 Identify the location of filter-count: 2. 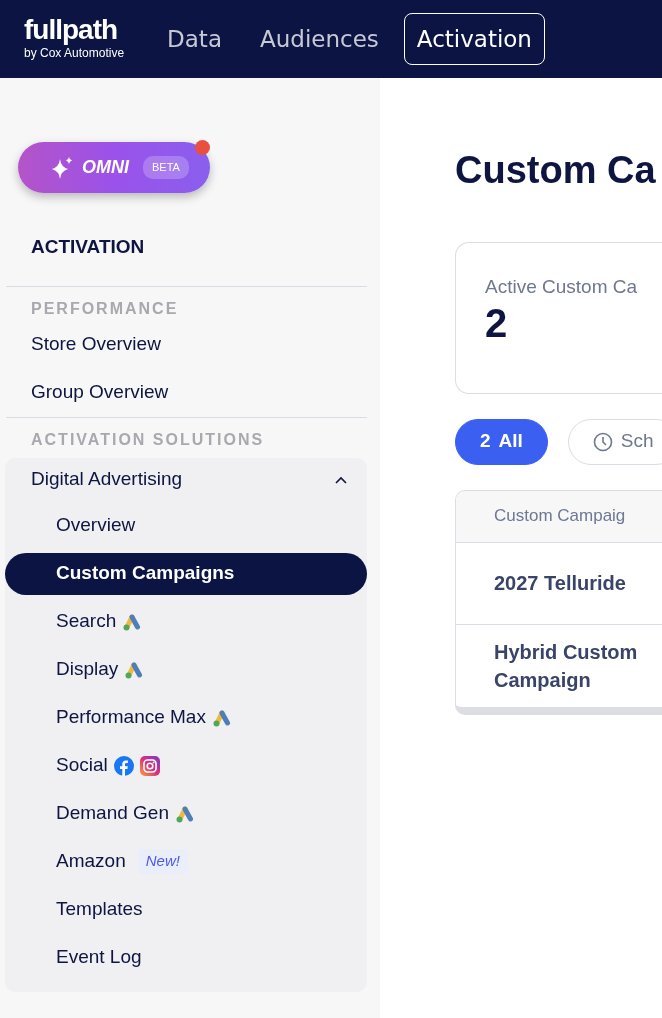
(485, 441).